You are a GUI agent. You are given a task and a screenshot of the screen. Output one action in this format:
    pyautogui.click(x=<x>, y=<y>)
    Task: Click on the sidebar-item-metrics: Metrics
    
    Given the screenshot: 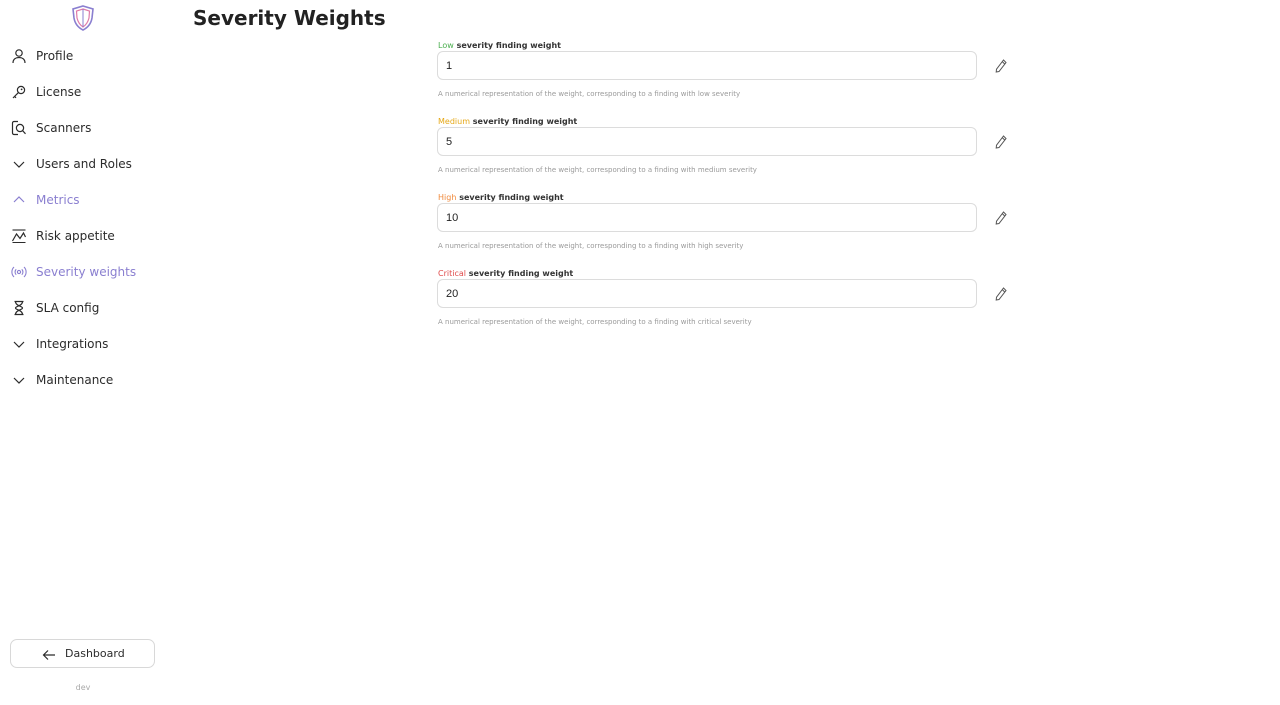 What is the action you would take?
    pyautogui.click(x=83, y=200)
    